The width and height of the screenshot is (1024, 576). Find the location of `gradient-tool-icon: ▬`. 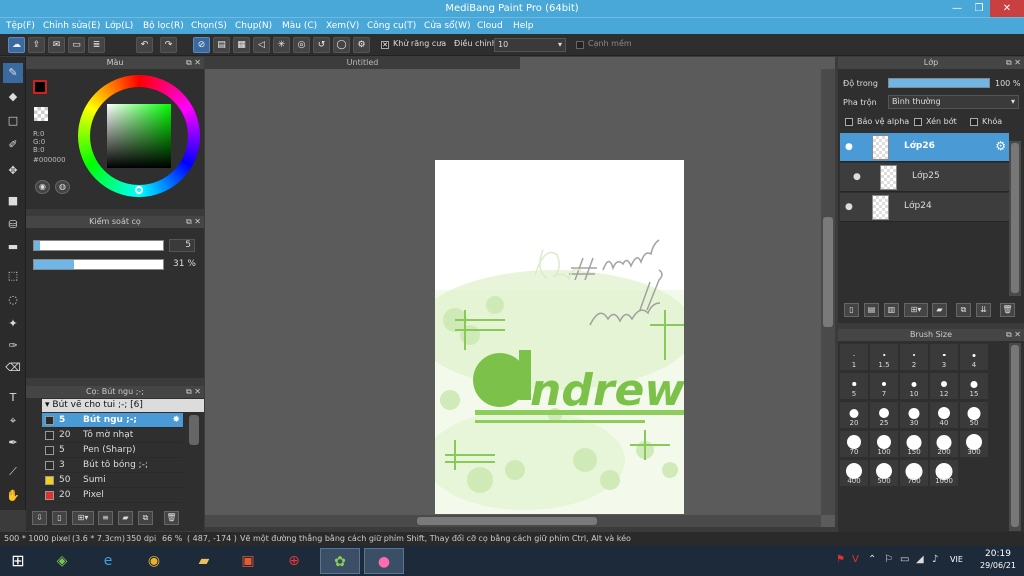

gradient-tool-icon: ▬ is located at coordinates (13, 247).